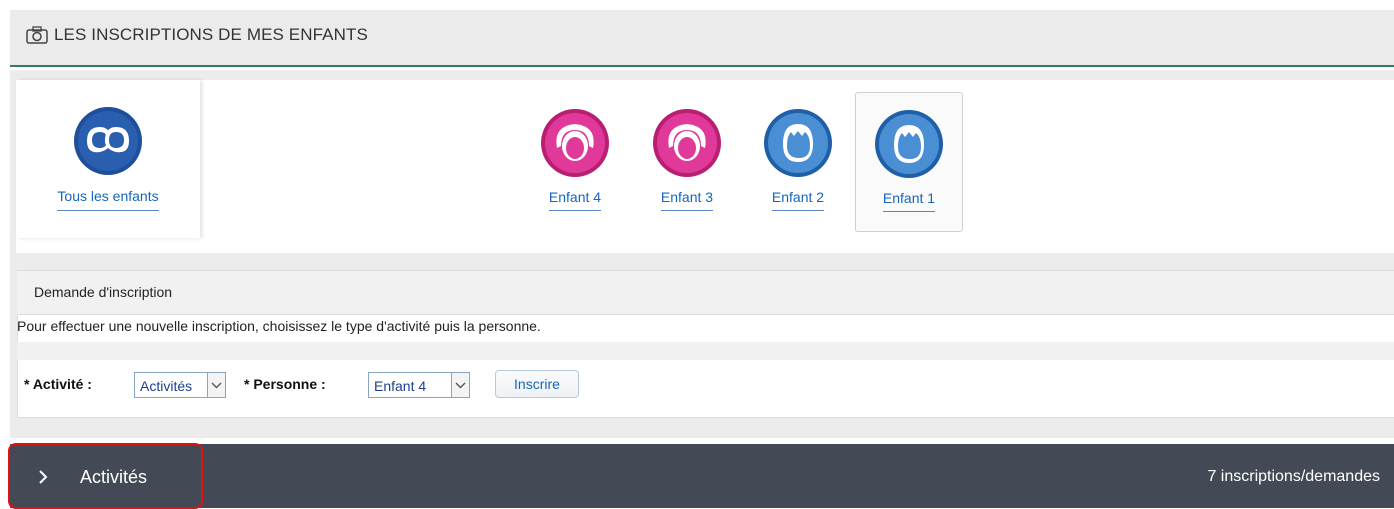  I want to click on child-tile-enfant-3: Enfant 3, so click(687, 162).